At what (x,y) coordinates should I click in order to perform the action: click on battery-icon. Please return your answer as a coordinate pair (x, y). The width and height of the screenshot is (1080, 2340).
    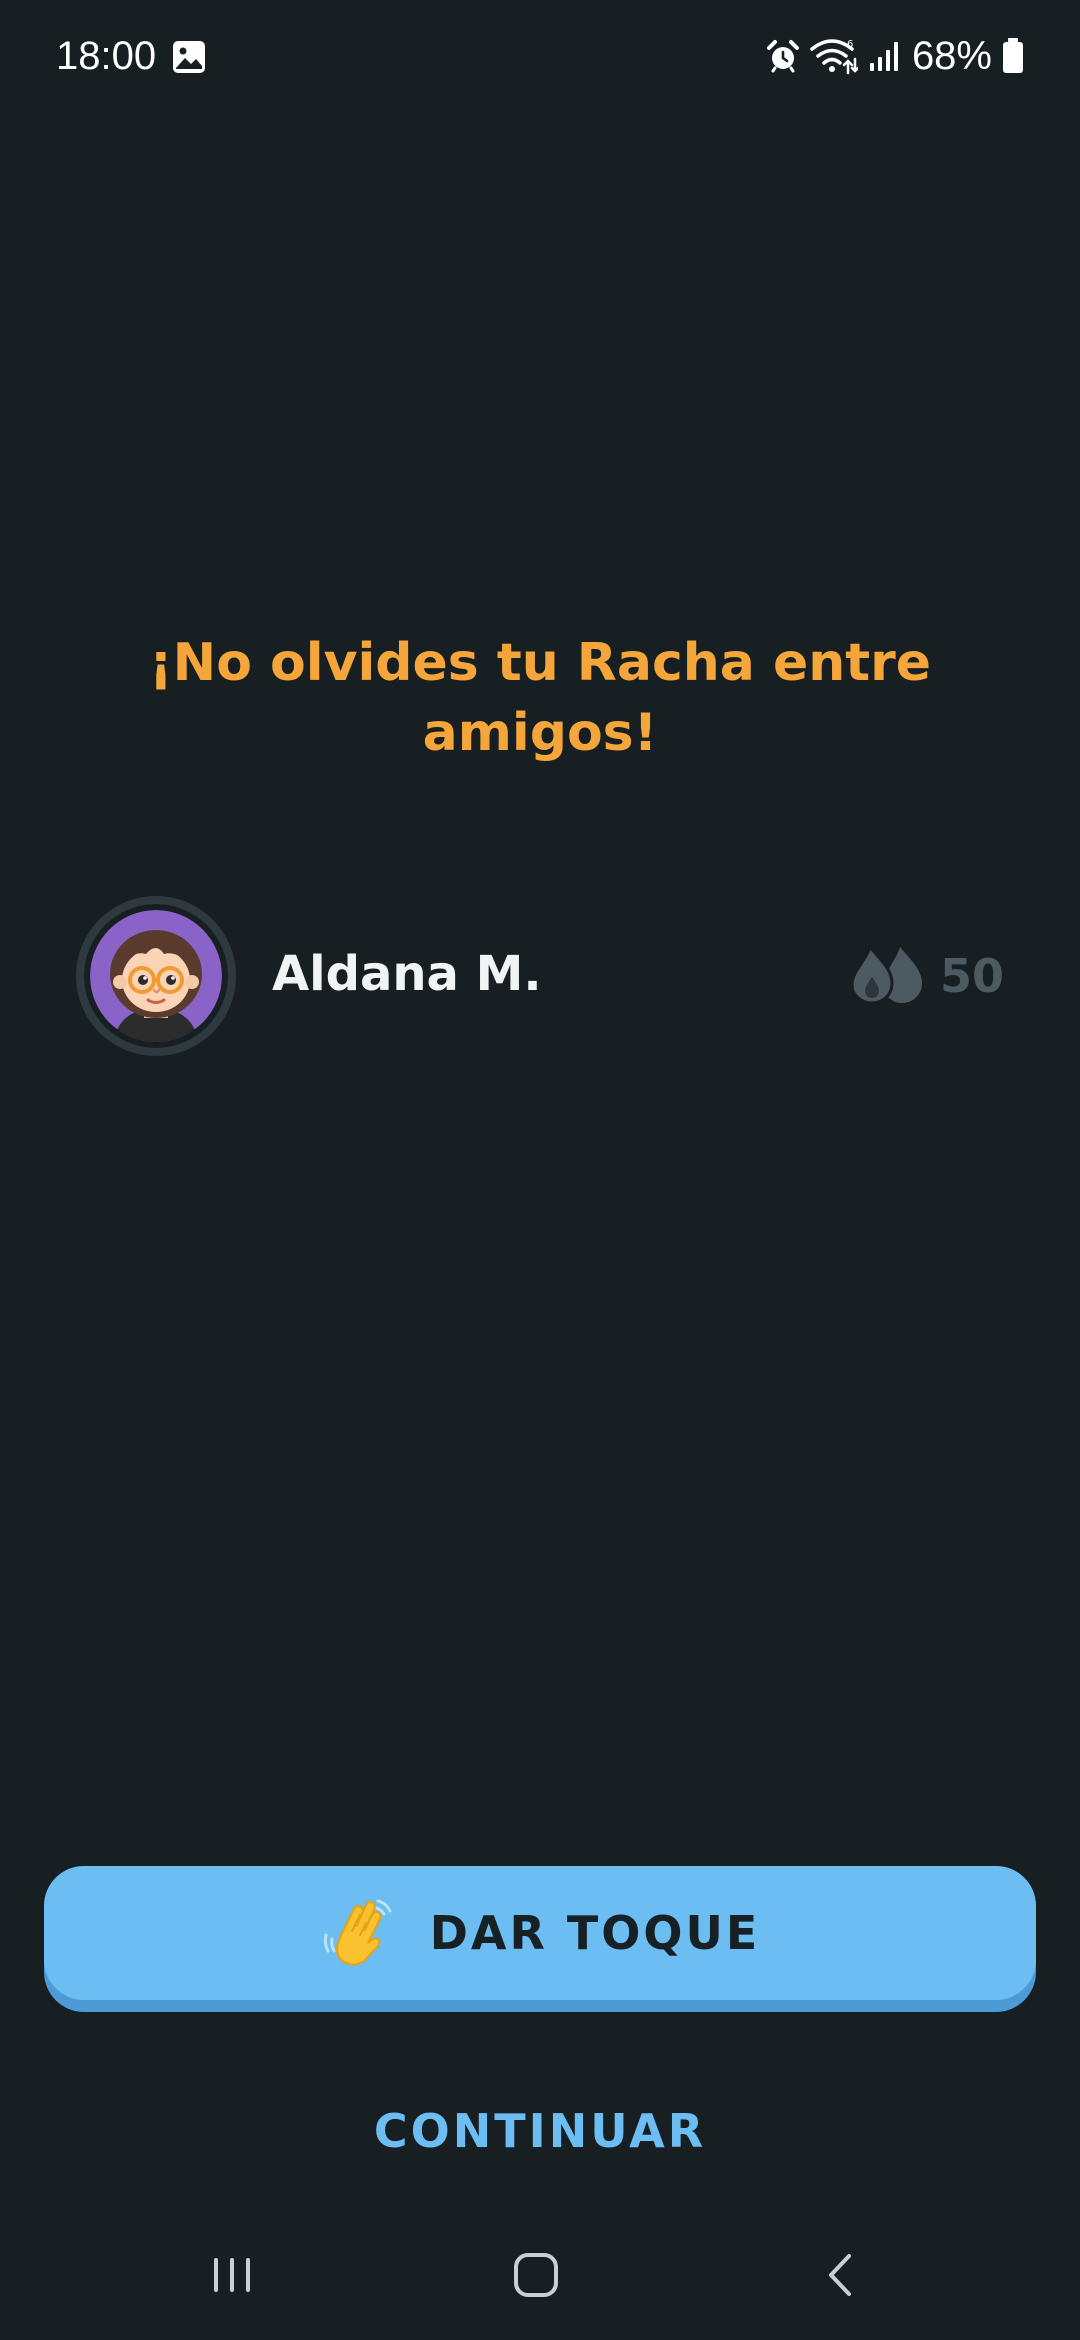
    Looking at the image, I should click on (1013, 56).